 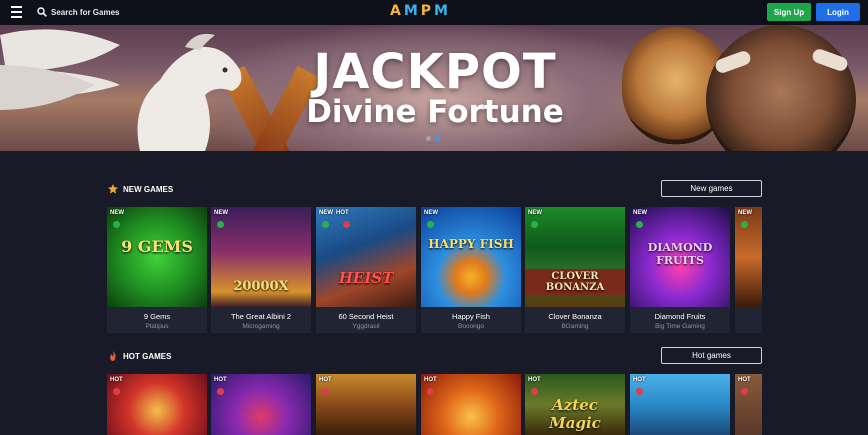 I want to click on logo-letter: A, so click(x=397, y=11).